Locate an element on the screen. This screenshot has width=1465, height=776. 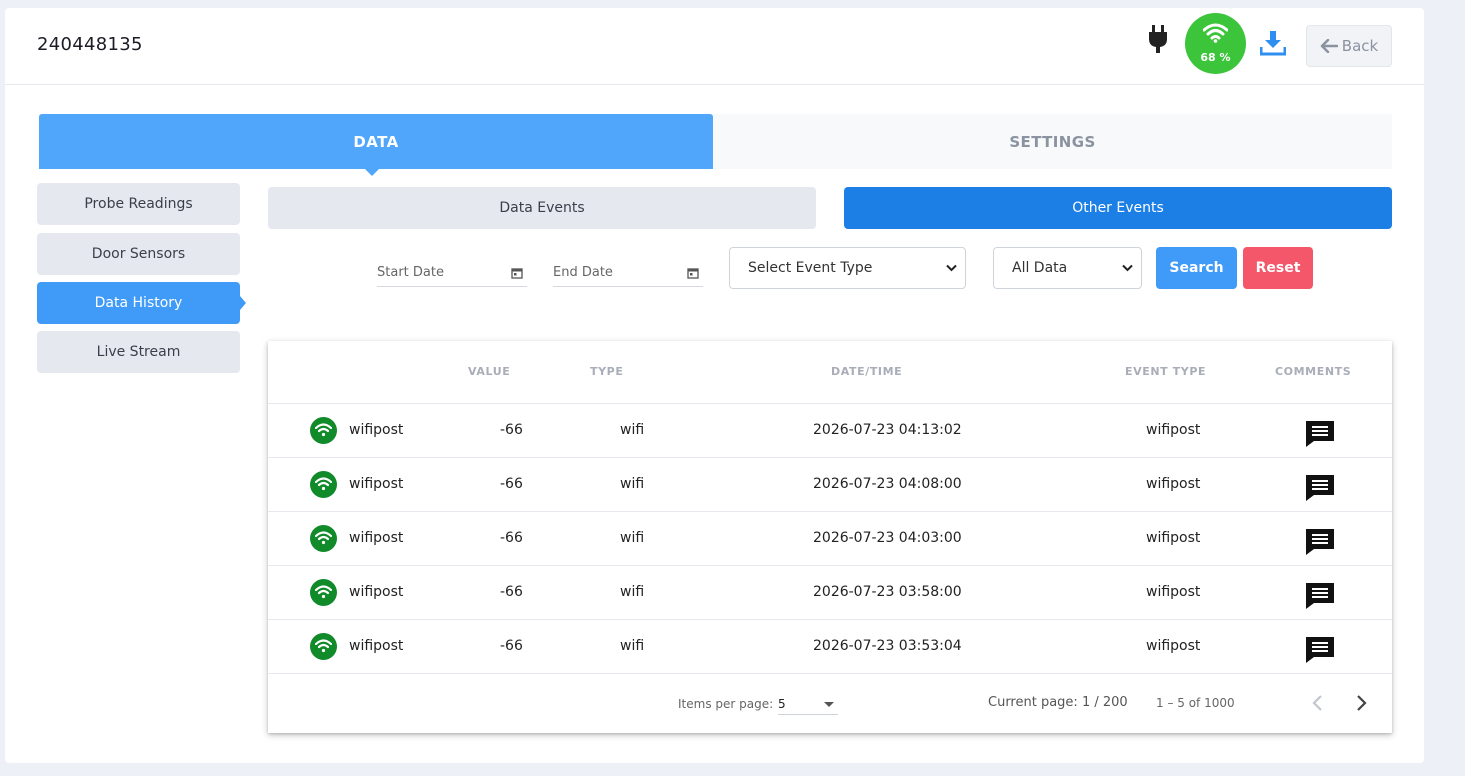
data-filter-selected: All Data is located at coordinates (1040, 268).